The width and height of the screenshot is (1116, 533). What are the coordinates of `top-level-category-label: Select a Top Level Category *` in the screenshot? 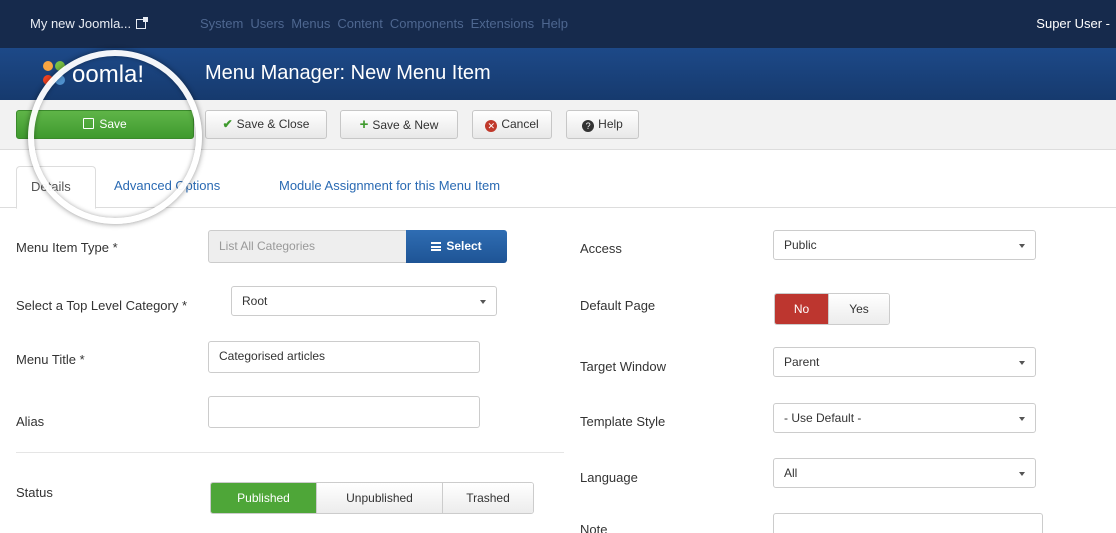 It's located at (102, 305).